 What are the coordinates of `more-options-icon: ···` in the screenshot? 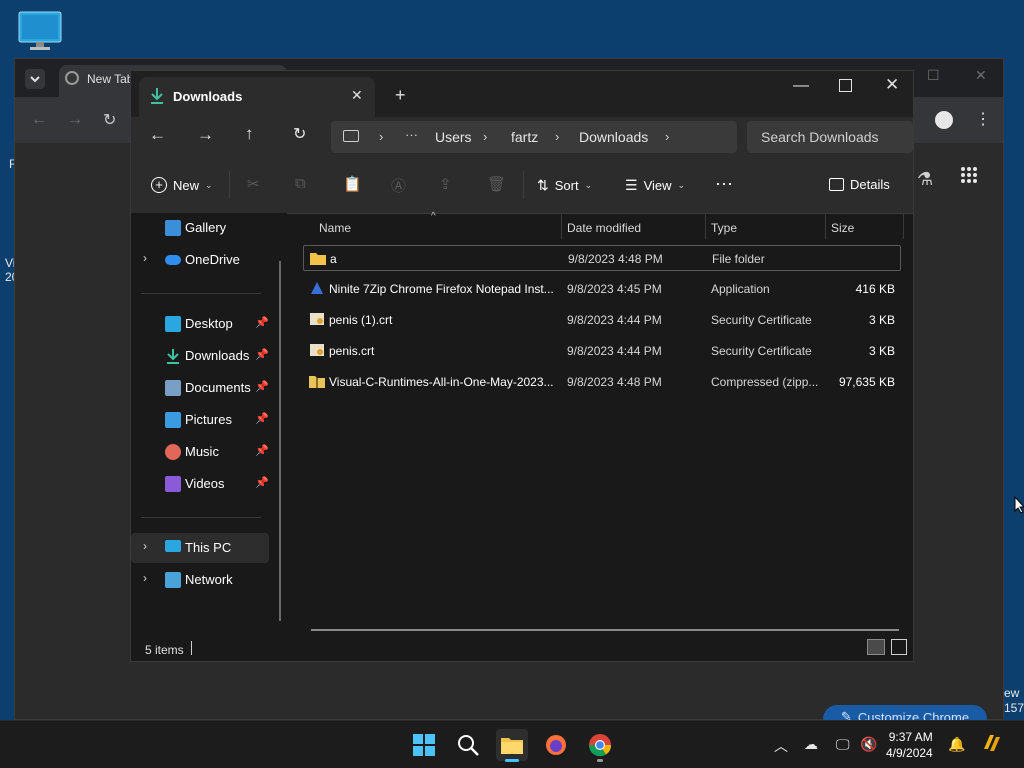 It's located at (724, 183).